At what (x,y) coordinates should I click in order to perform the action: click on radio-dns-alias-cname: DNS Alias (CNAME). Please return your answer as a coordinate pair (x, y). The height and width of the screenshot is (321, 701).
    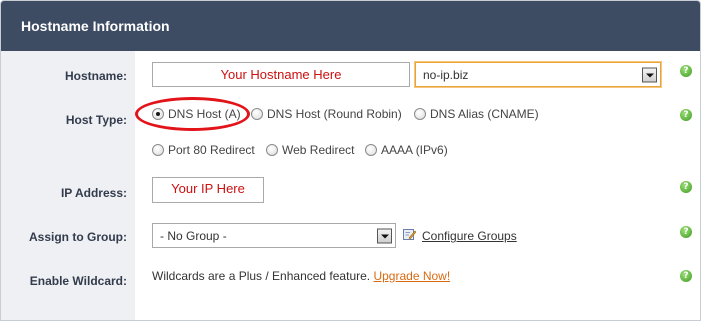
    Looking at the image, I should click on (476, 114).